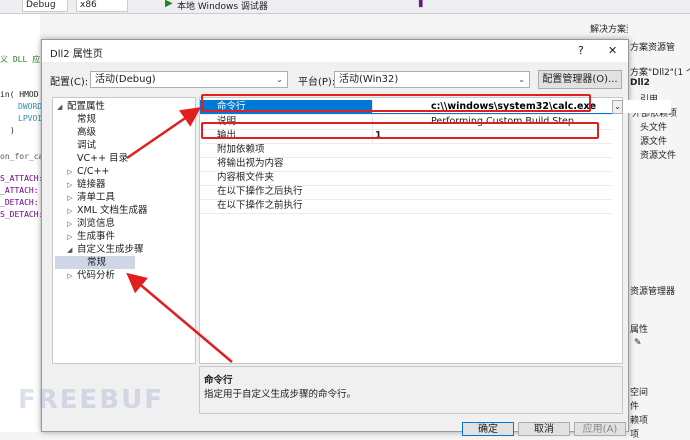  I want to click on annotation-arrows, so click(179, 235).